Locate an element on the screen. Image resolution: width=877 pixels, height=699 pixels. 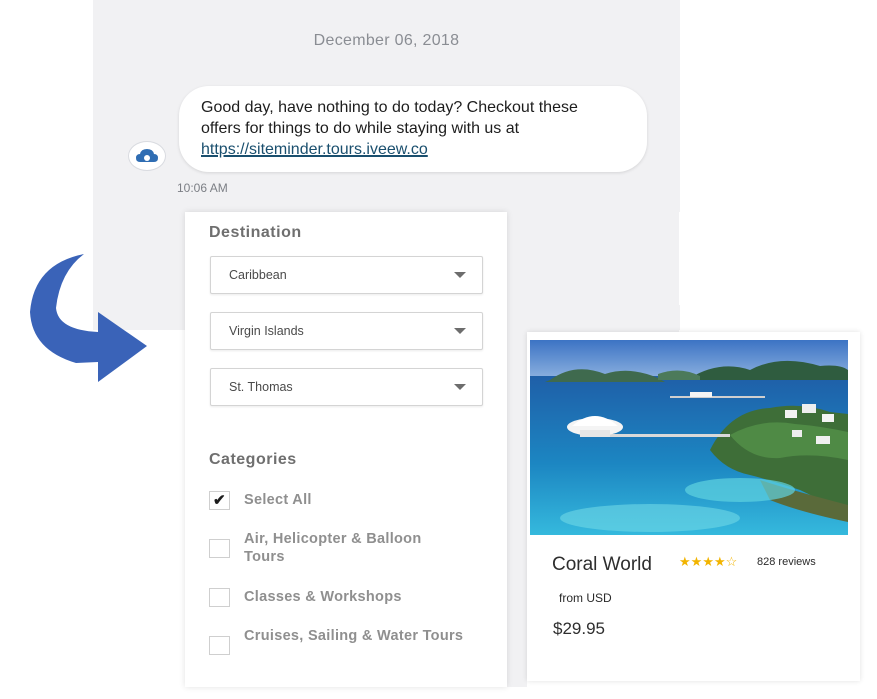
checkmark-icon: ✔ is located at coordinates (219, 500).